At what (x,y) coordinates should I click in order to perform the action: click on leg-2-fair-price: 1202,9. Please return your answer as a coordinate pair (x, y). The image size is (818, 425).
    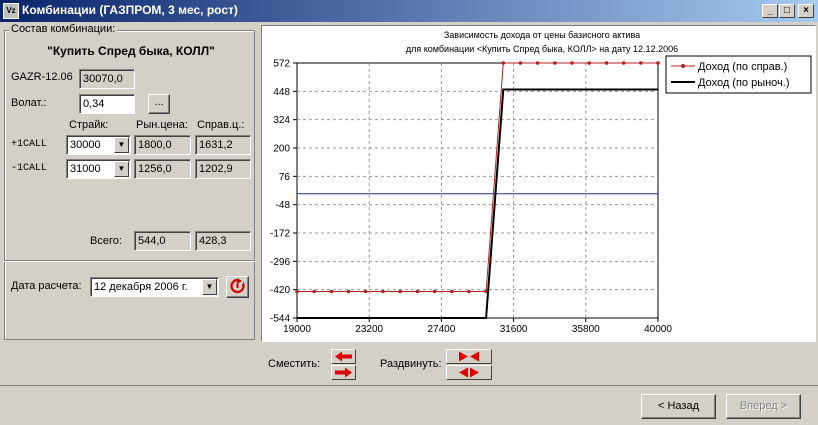
    Looking at the image, I should click on (223, 169).